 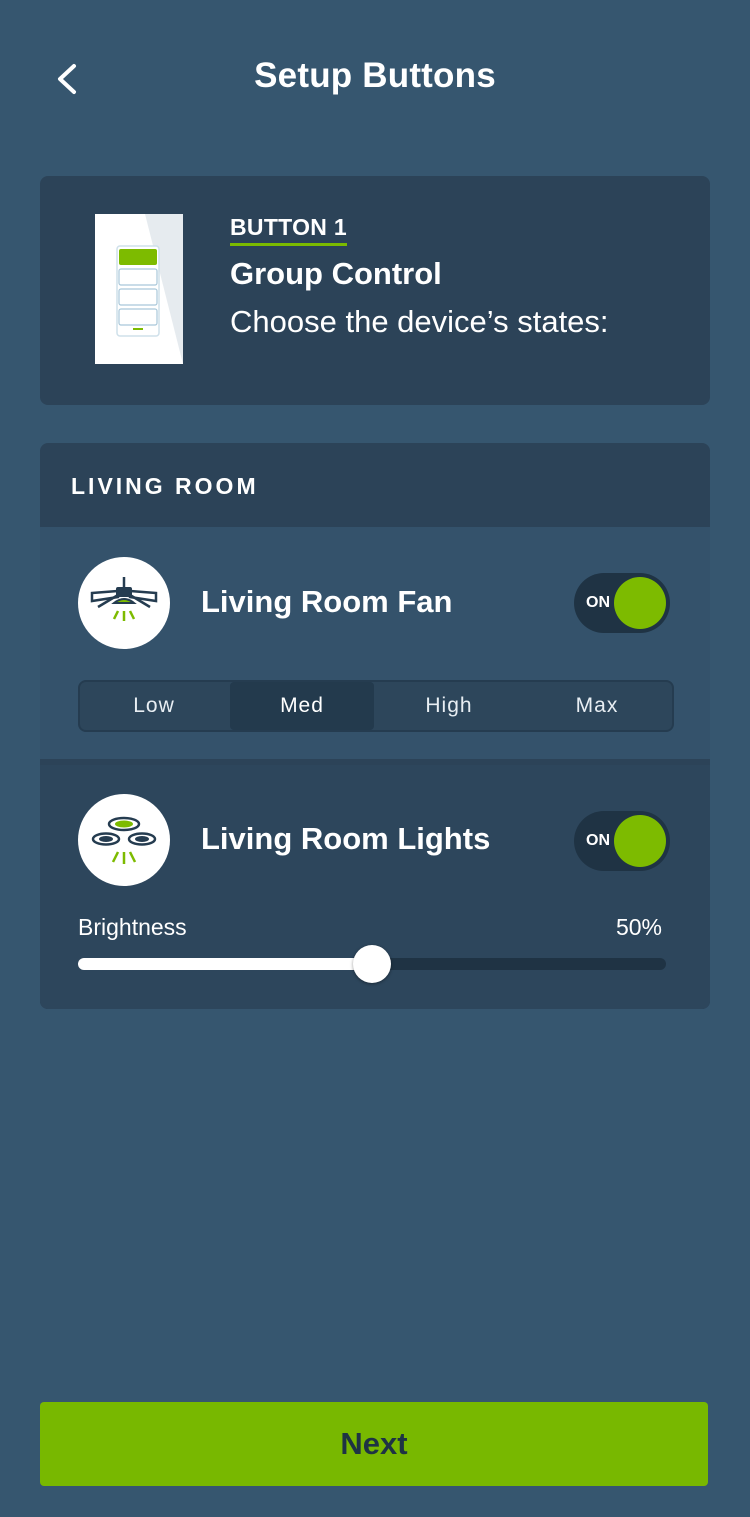 I want to click on speed-option-high: High, so click(x=449, y=706).